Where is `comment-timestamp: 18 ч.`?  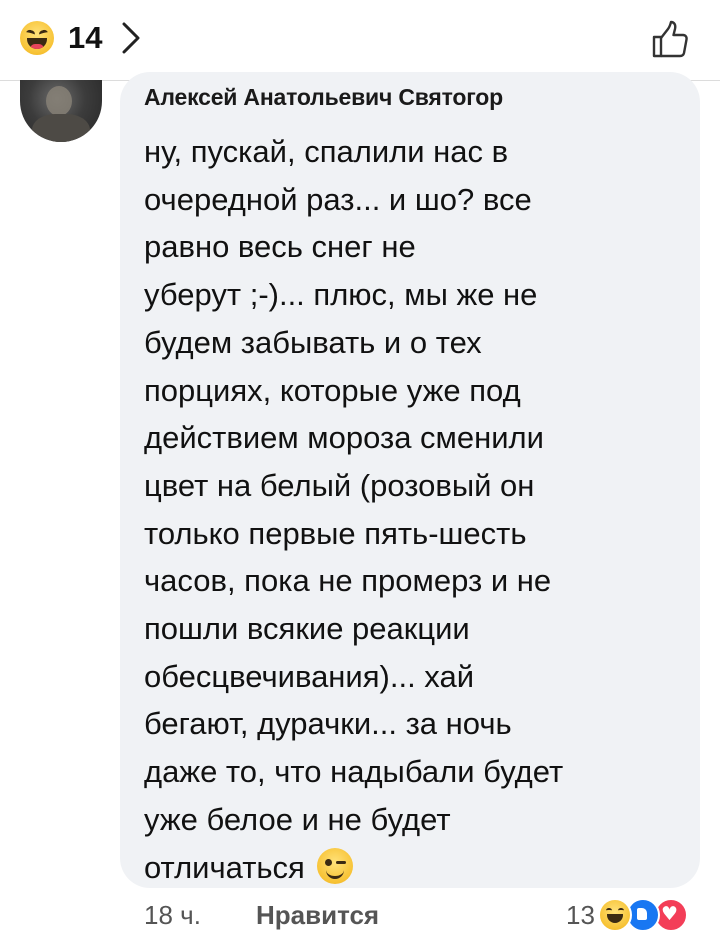 comment-timestamp: 18 ч. is located at coordinates (172, 915).